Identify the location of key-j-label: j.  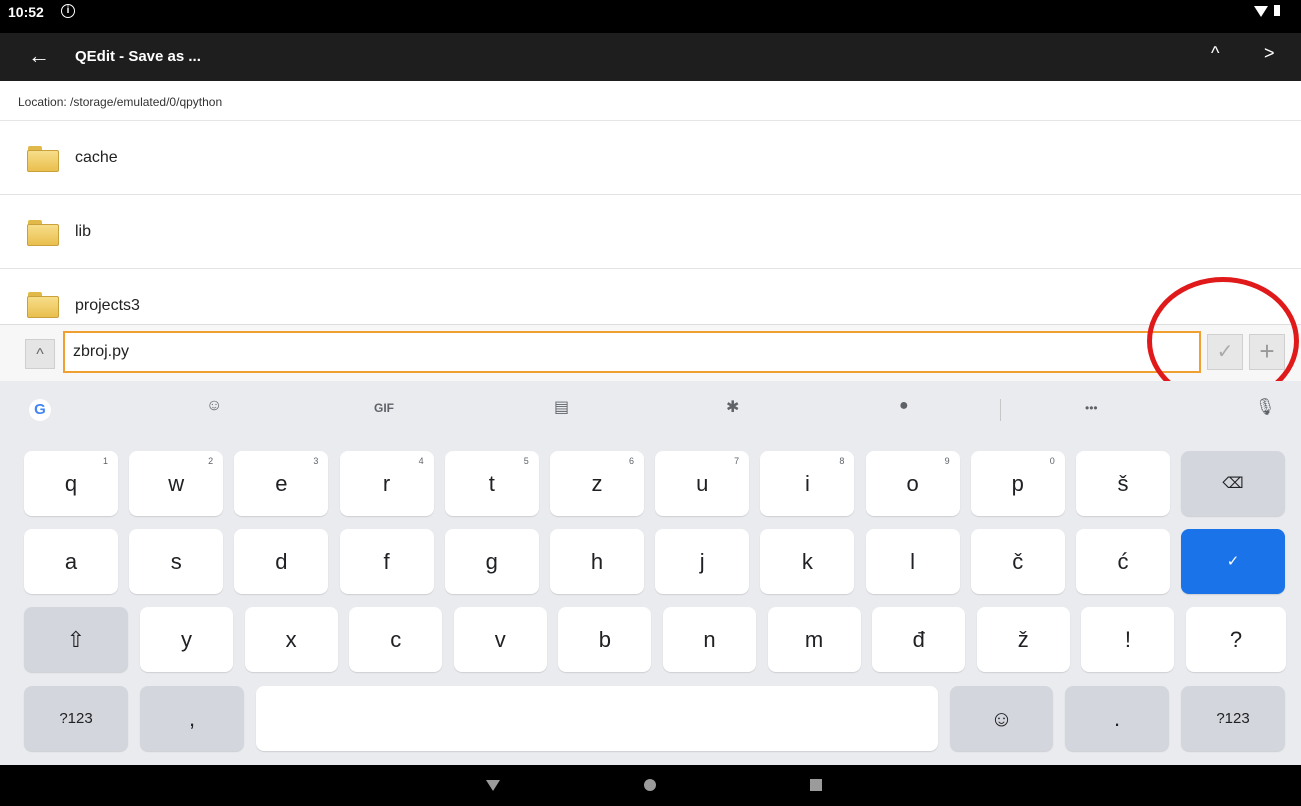
(702, 561).